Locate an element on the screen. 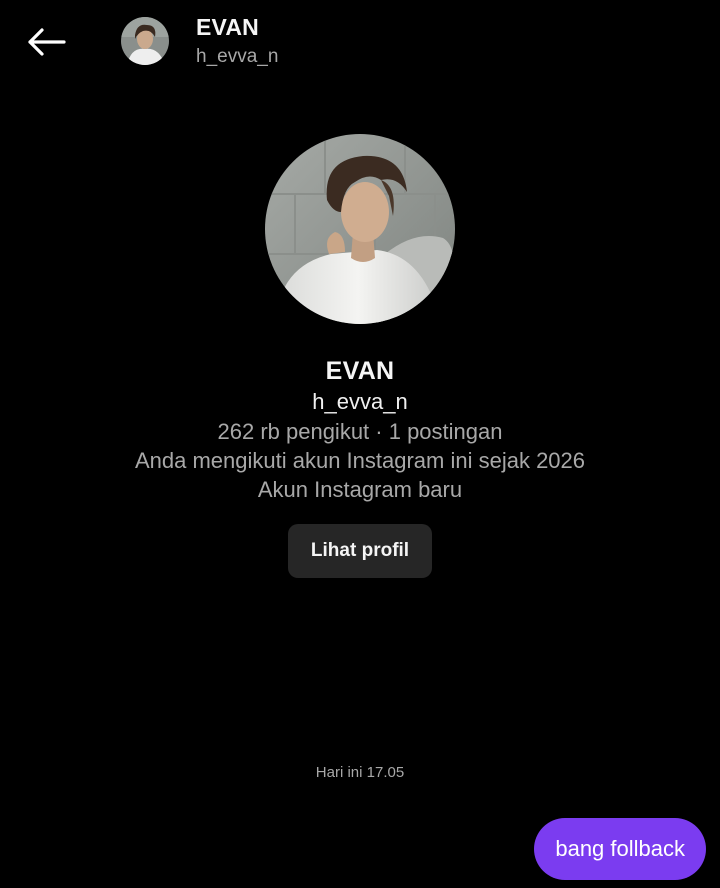 This screenshot has width=720, height=888. sent-message-bubble: bang follback is located at coordinates (620, 849).